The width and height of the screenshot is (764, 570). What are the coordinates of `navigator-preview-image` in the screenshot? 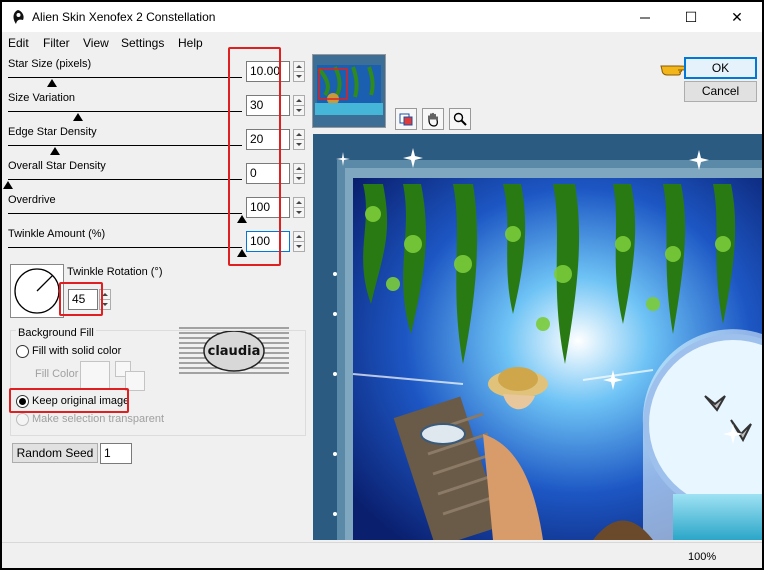 It's located at (349, 91).